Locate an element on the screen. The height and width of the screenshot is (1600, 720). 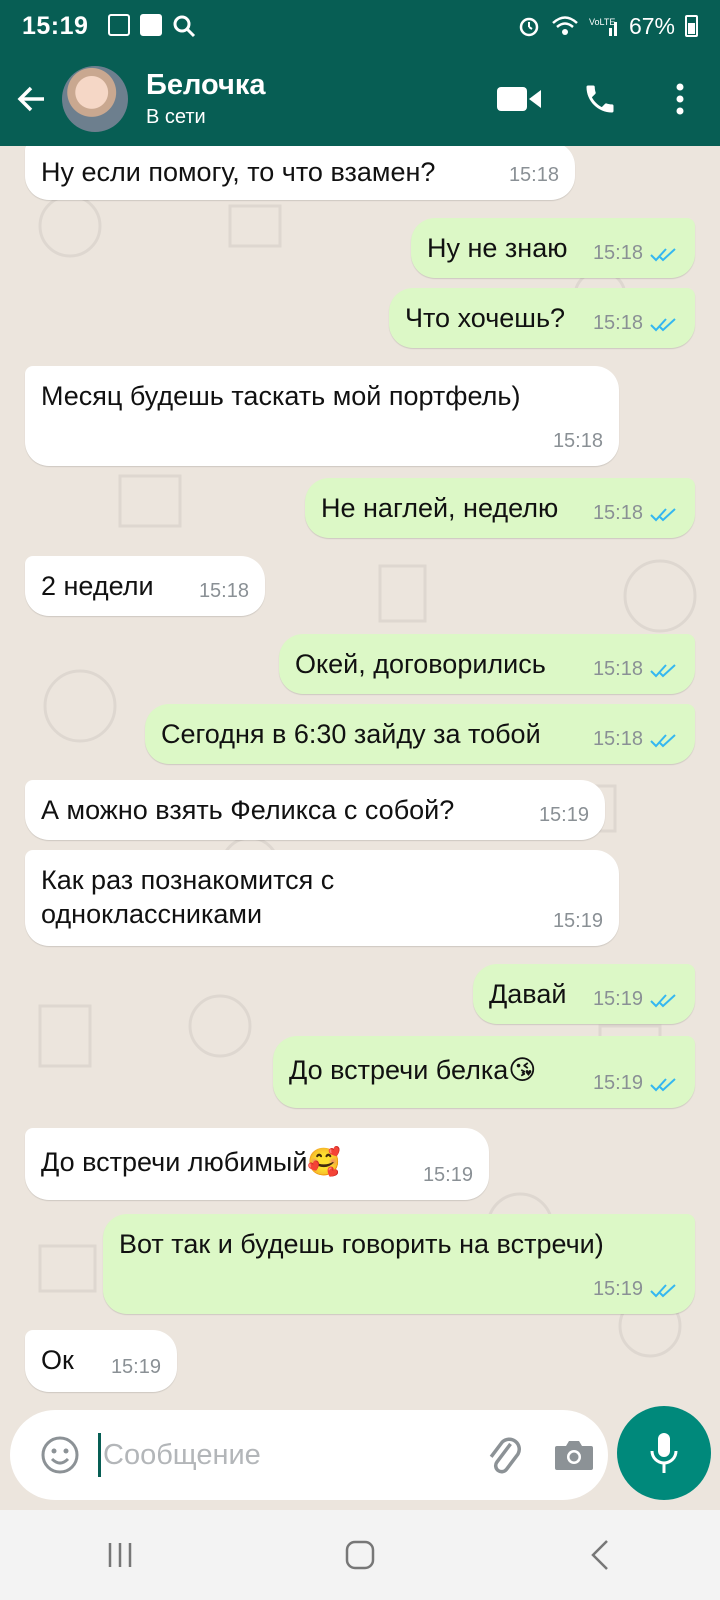
battery-icon is located at coordinates (691, 26).